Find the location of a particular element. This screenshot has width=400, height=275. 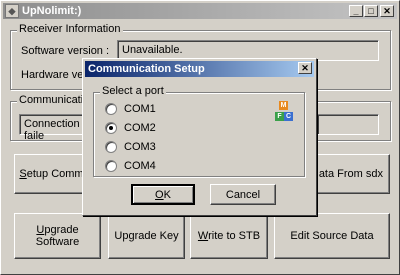

receiver-info-legend: Receiver Information is located at coordinates (70, 29).